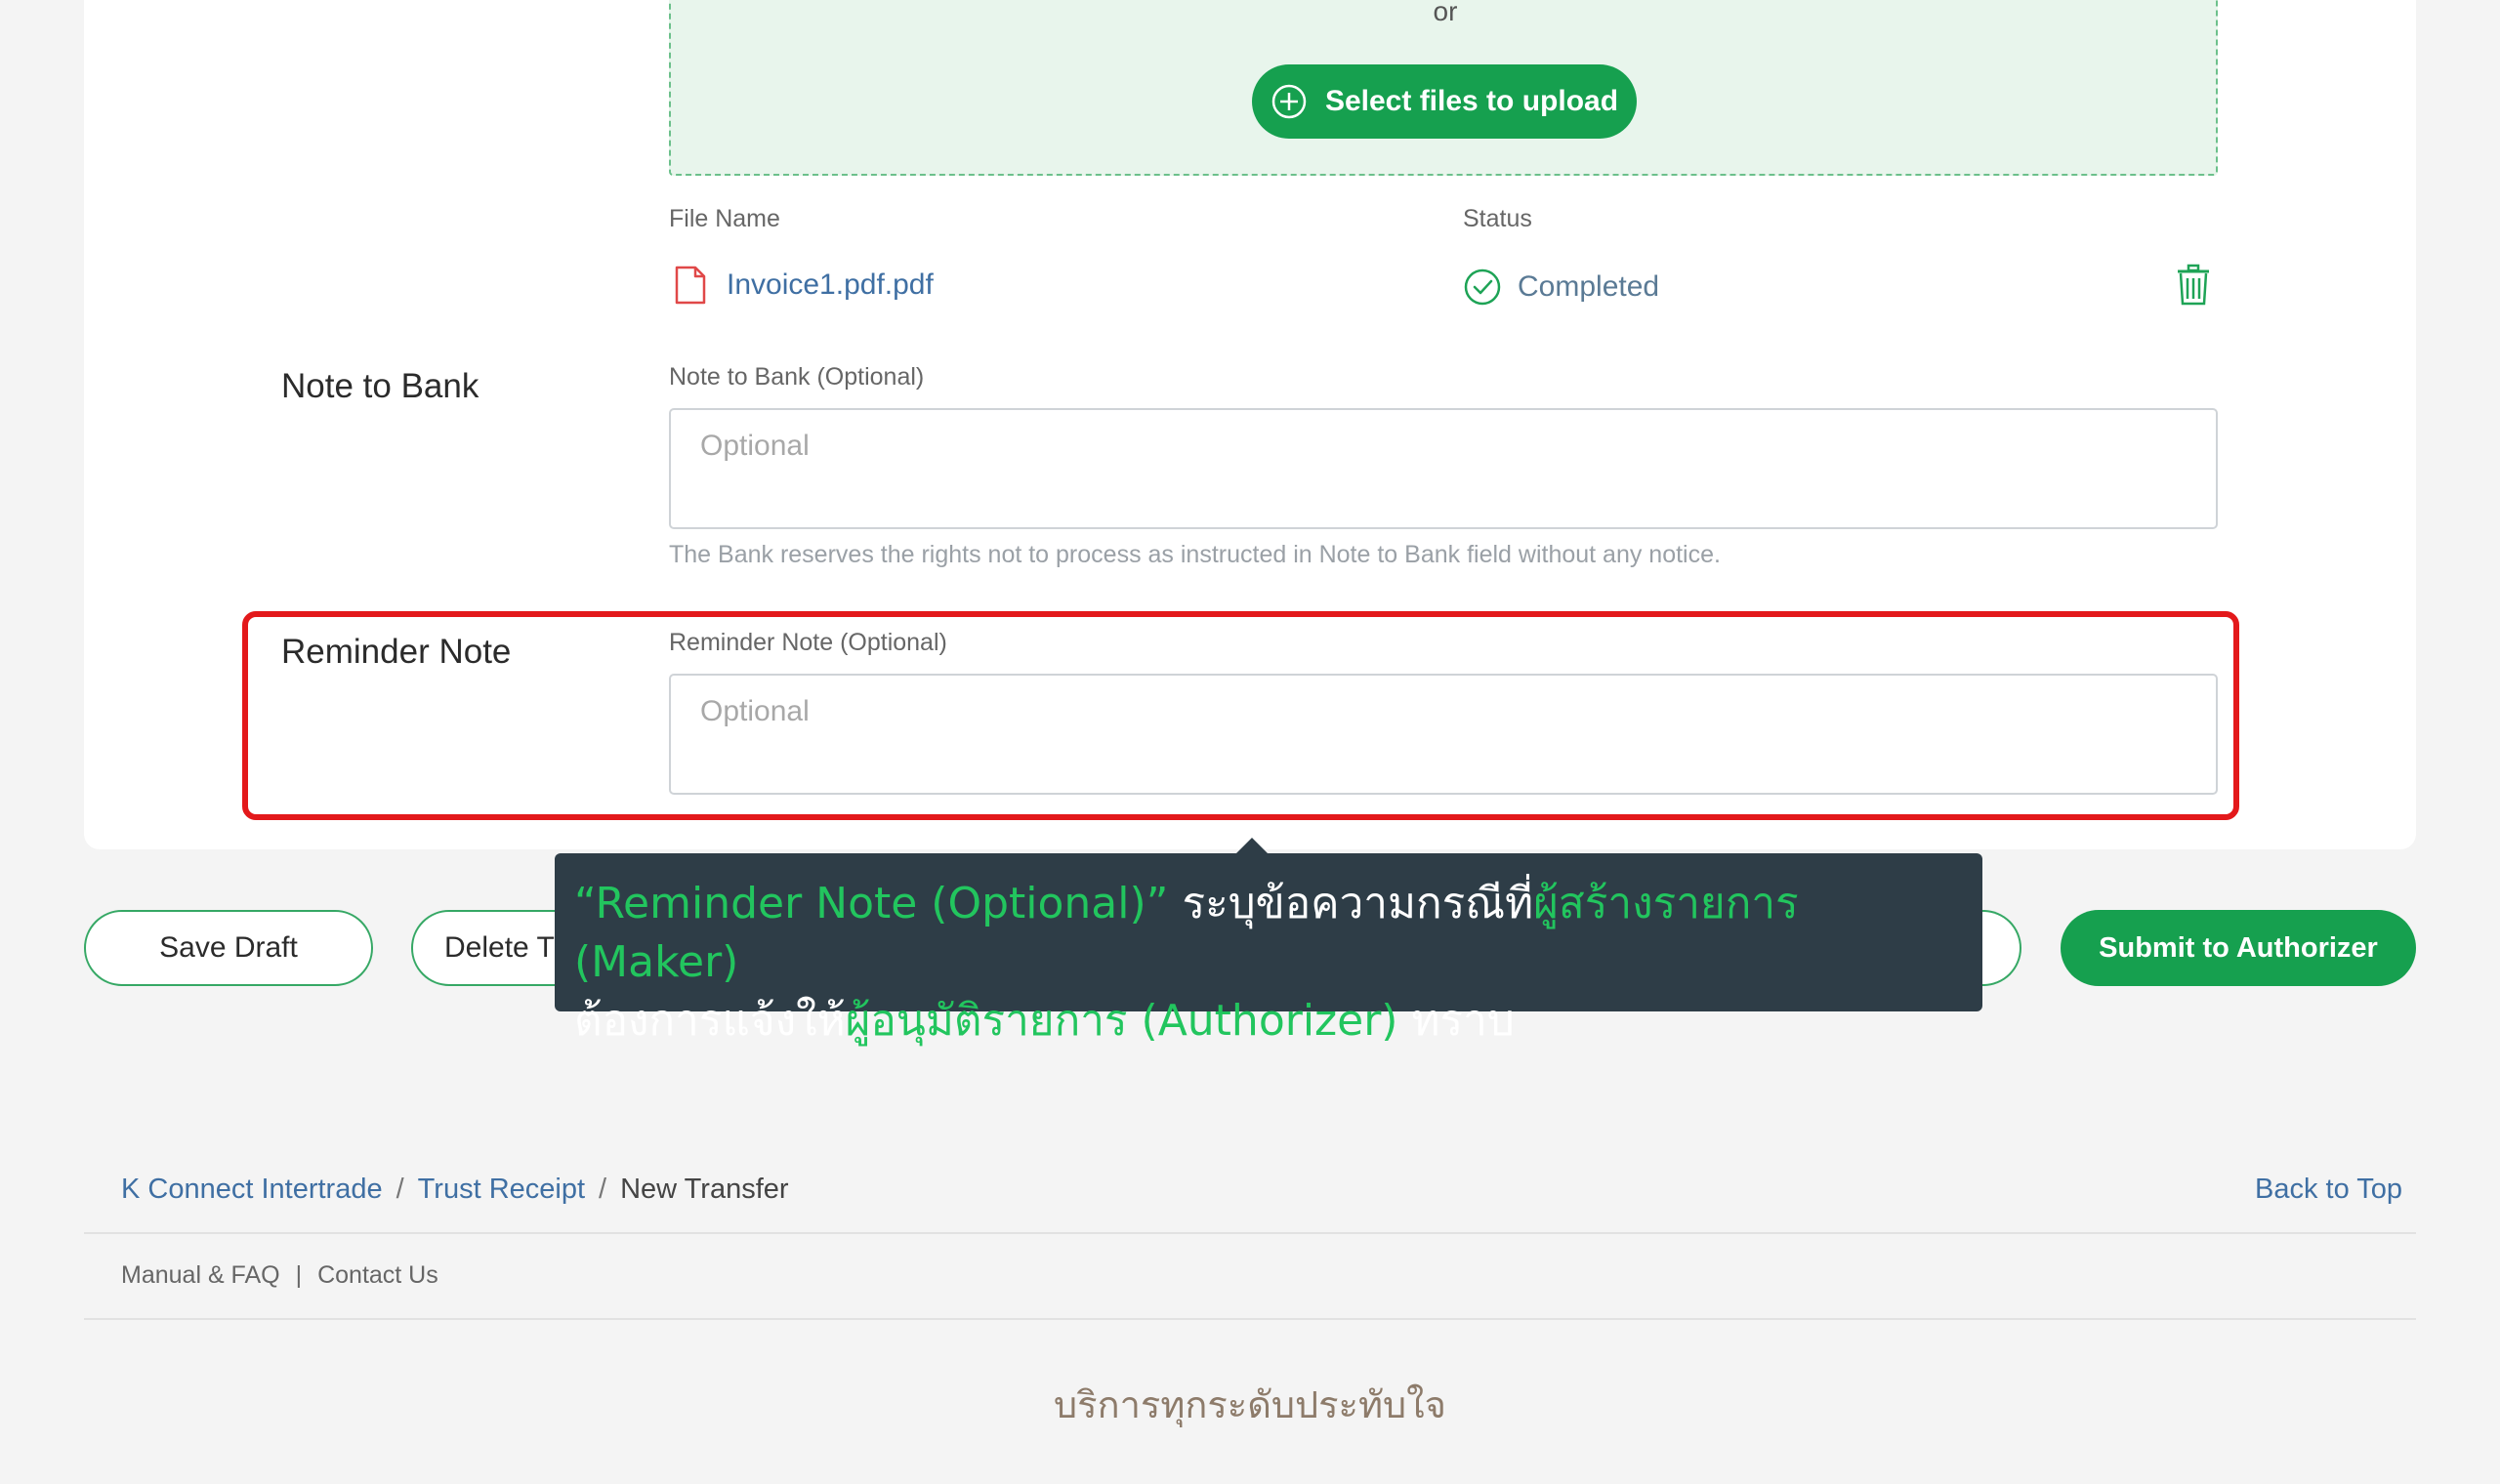 Image resolution: width=2500 pixels, height=1484 pixels. I want to click on check-circle-icon, so click(1482, 287).